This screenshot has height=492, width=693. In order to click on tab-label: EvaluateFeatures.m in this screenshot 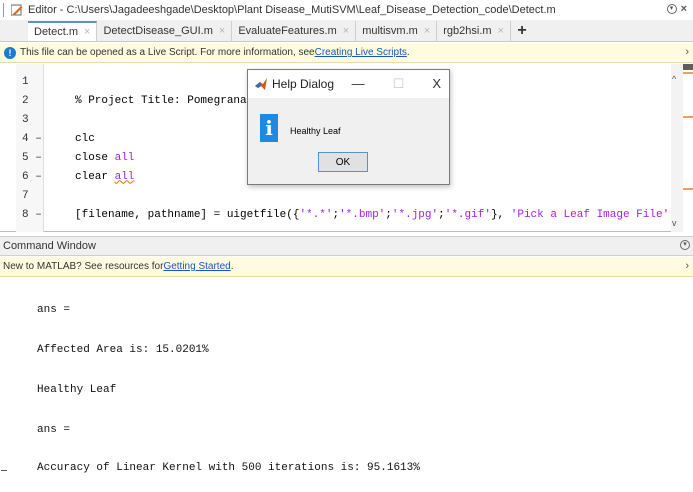, I will do `click(287, 31)`.